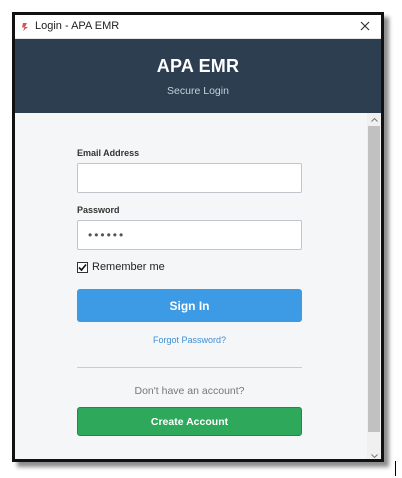  Describe the element at coordinates (98, 210) in the screenshot. I see `password-label: Password` at that location.